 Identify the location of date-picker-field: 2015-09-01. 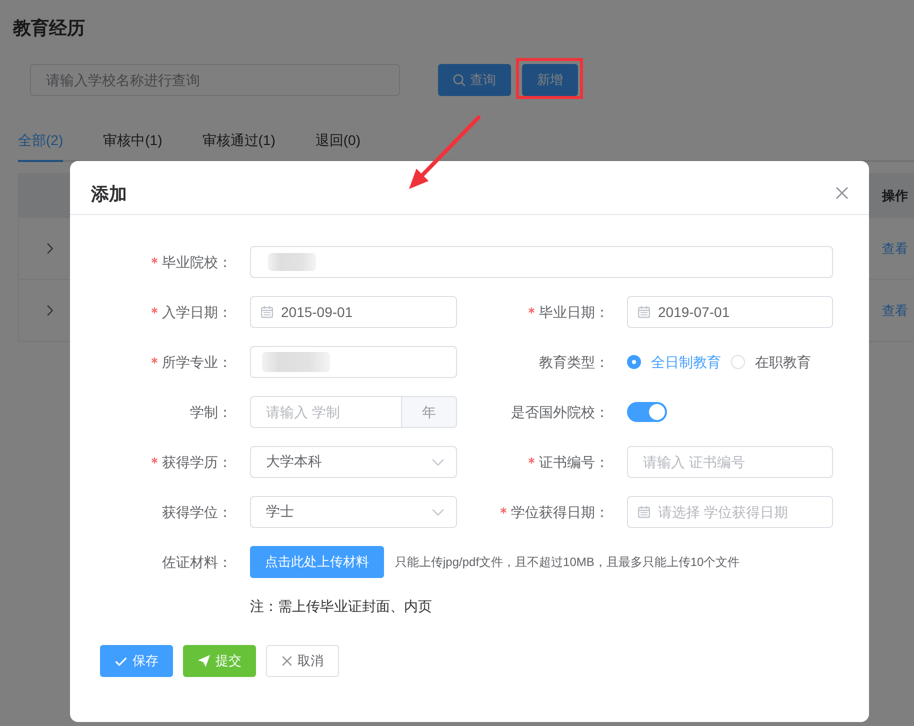
(353, 312).